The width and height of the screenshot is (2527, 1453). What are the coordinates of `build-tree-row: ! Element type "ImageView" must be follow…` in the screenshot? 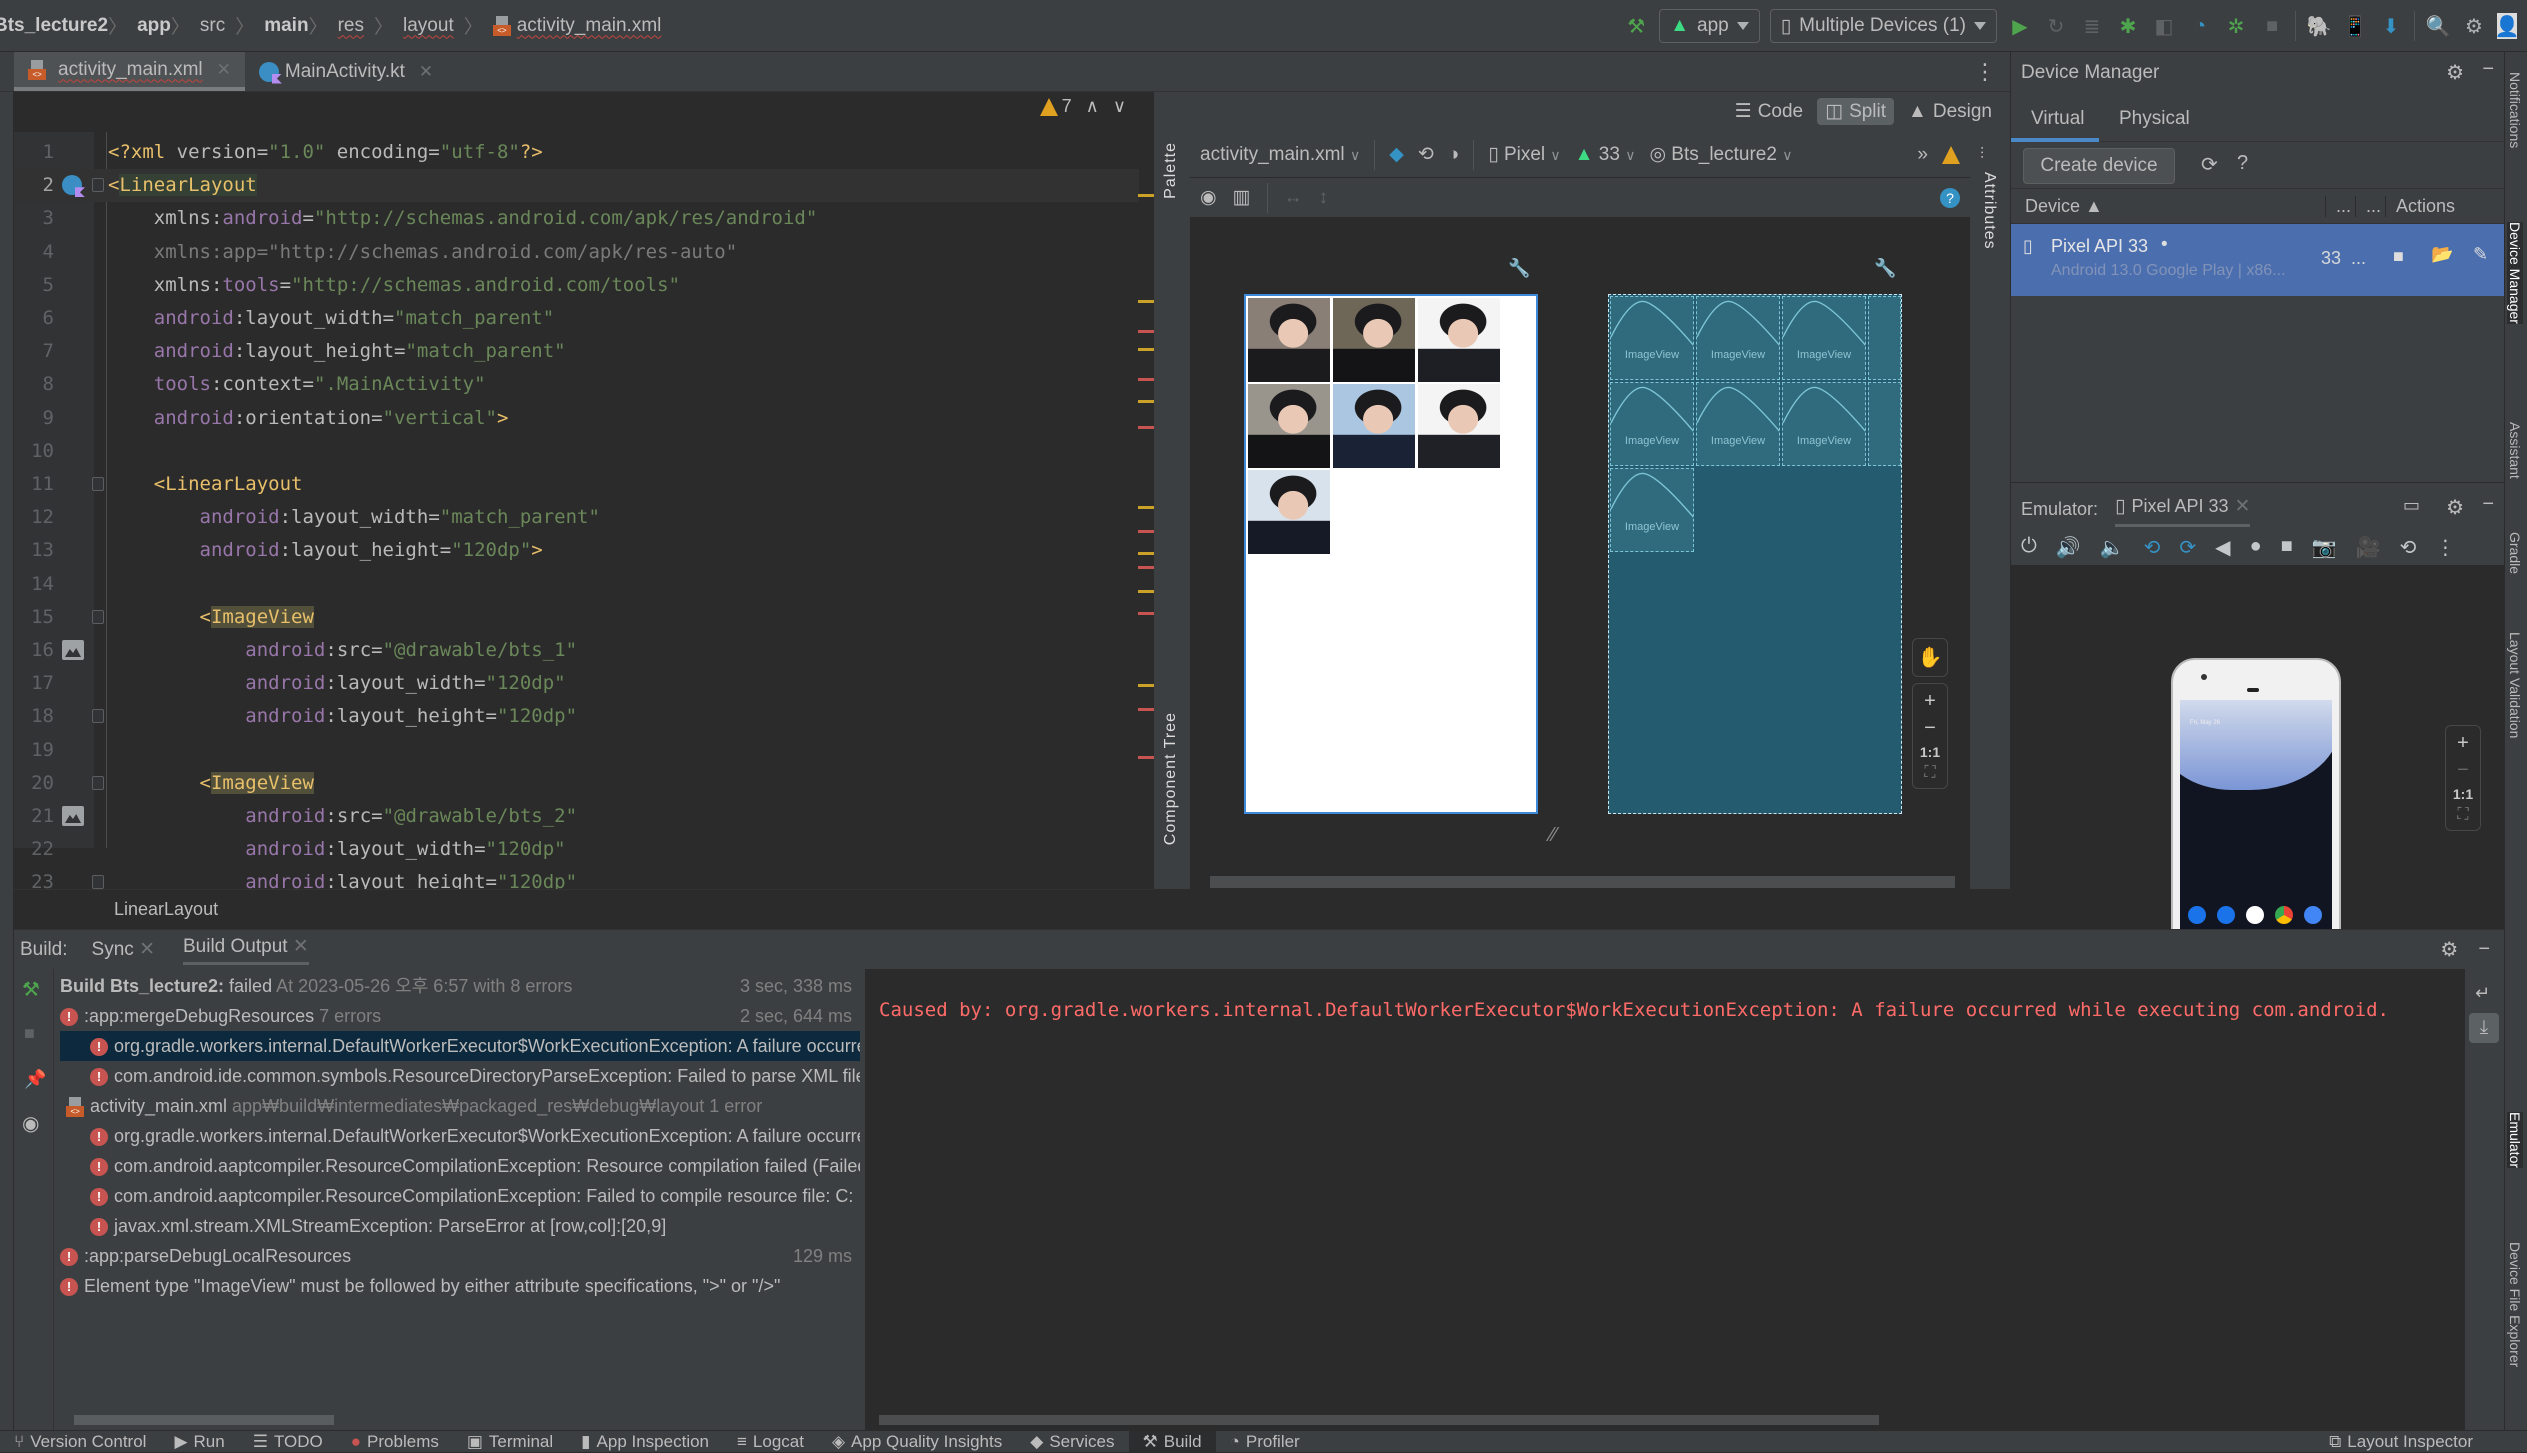 It's located at (460, 1286).